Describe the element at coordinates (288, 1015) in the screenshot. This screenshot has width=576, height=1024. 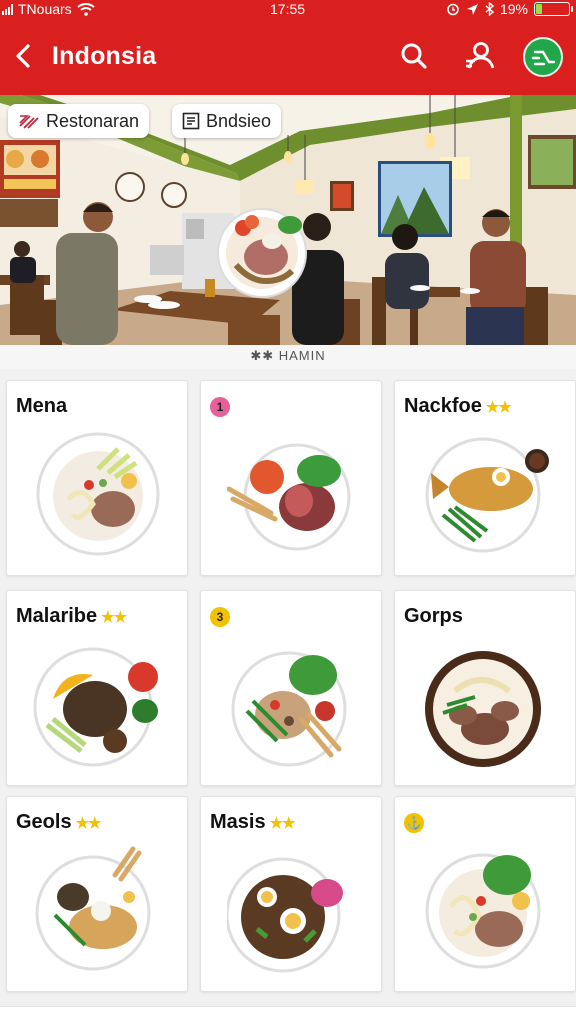
I see `next-row-peek` at that location.